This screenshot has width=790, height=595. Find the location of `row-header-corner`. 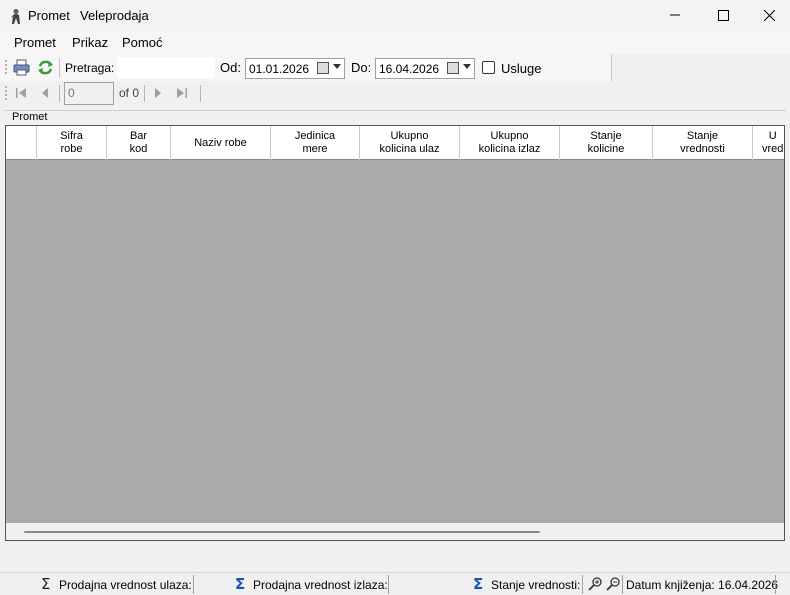

row-header-corner is located at coordinates (21, 143).